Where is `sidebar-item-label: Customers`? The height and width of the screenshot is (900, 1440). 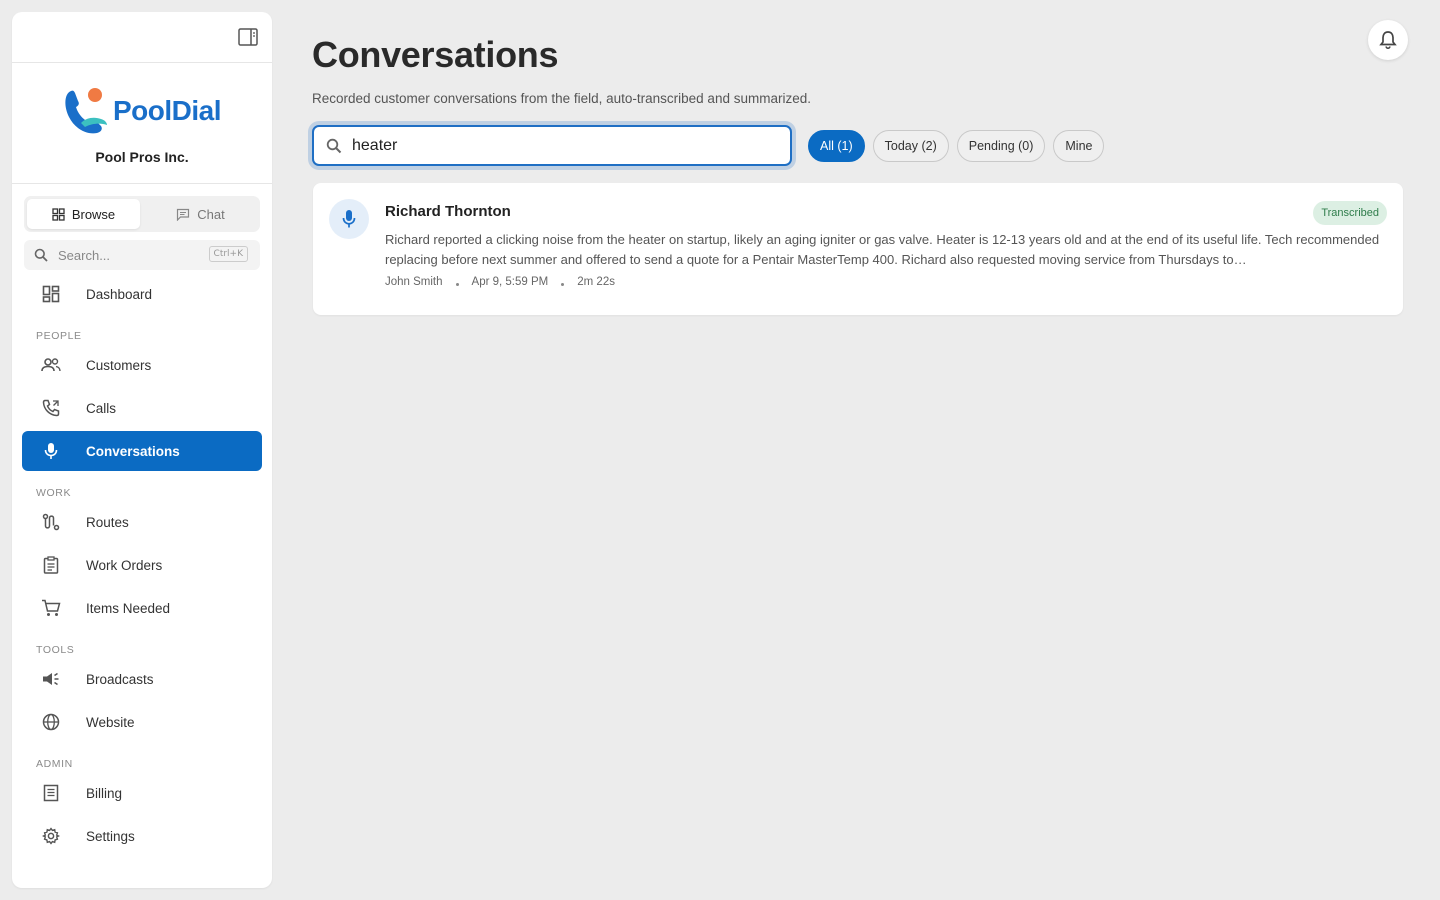
sidebar-item-label: Customers is located at coordinates (119, 365).